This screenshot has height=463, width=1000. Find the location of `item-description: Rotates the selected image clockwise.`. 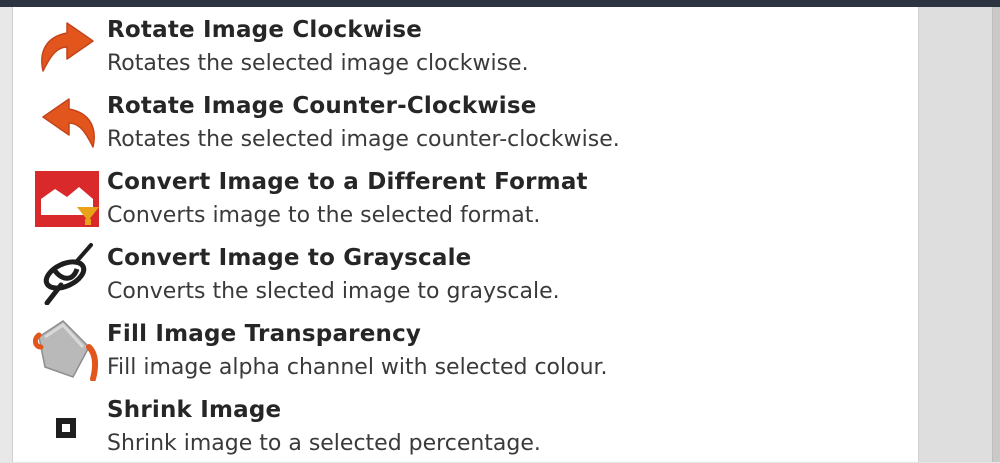

item-description: Rotates the selected image clockwise. is located at coordinates (318, 63).